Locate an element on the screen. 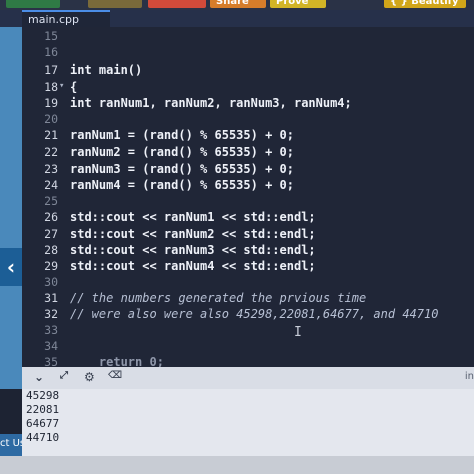 Image resolution: width=474 pixels, height=474 pixels. line-number: 21 is located at coordinates (51, 135).